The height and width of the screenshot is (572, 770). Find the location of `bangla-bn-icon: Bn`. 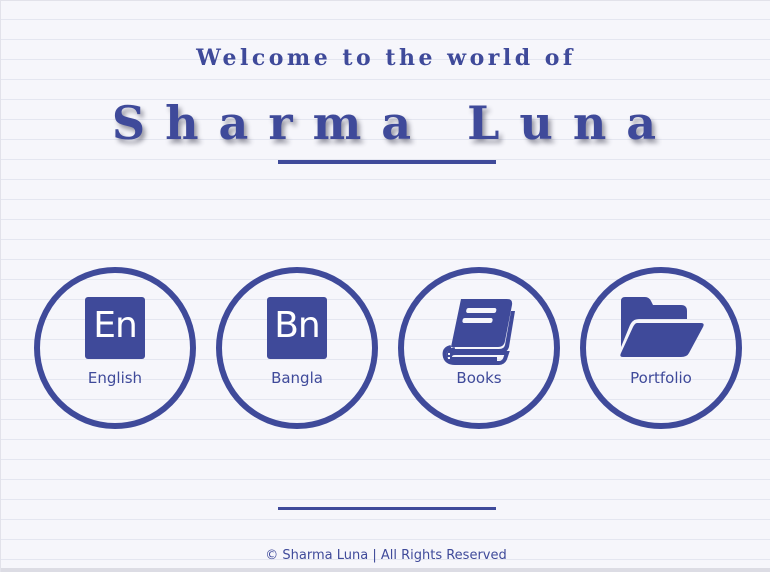

bangla-bn-icon: Bn is located at coordinates (297, 328).